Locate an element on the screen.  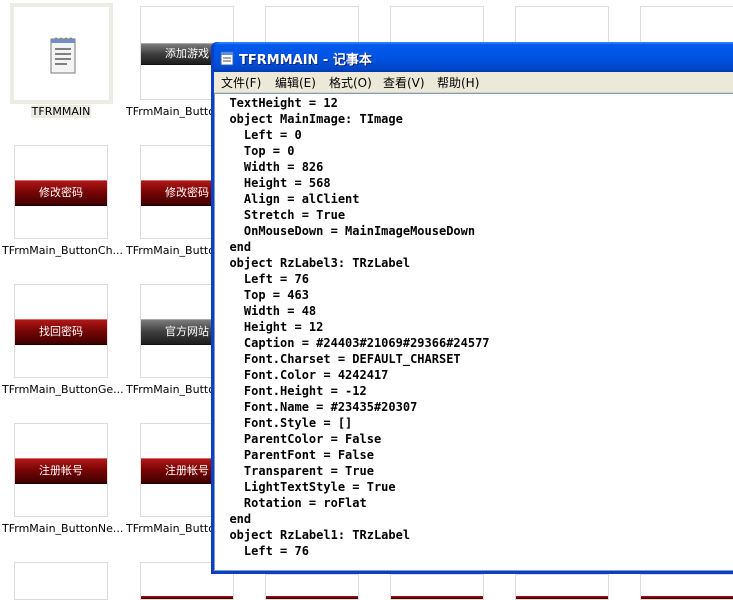
notepad-document-icon is located at coordinates (63, 55).